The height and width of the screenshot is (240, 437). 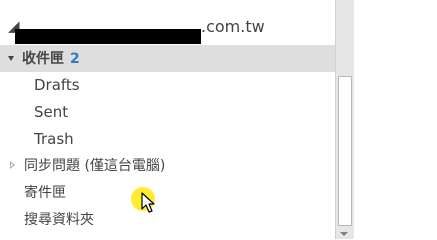 I want to click on folder-search-folders: 搜尋資料夾, so click(x=167, y=220).